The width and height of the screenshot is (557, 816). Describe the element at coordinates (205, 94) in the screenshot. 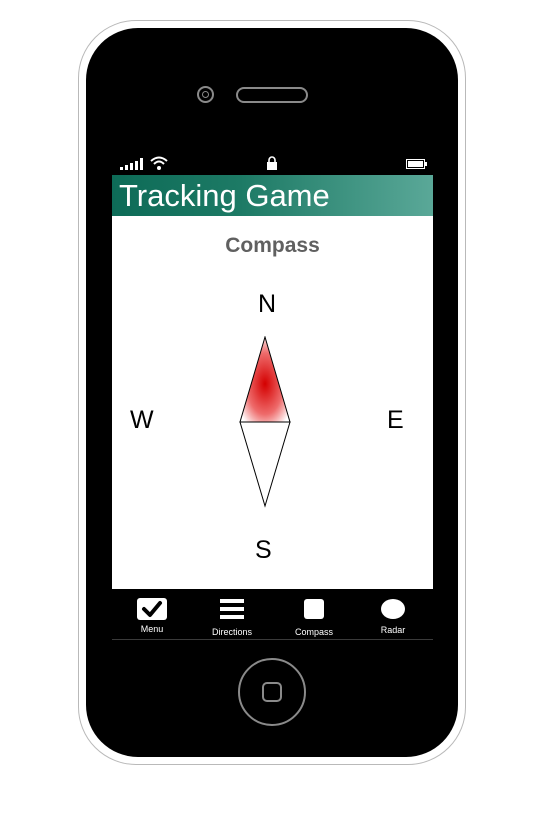

I see `camera-icon` at that location.